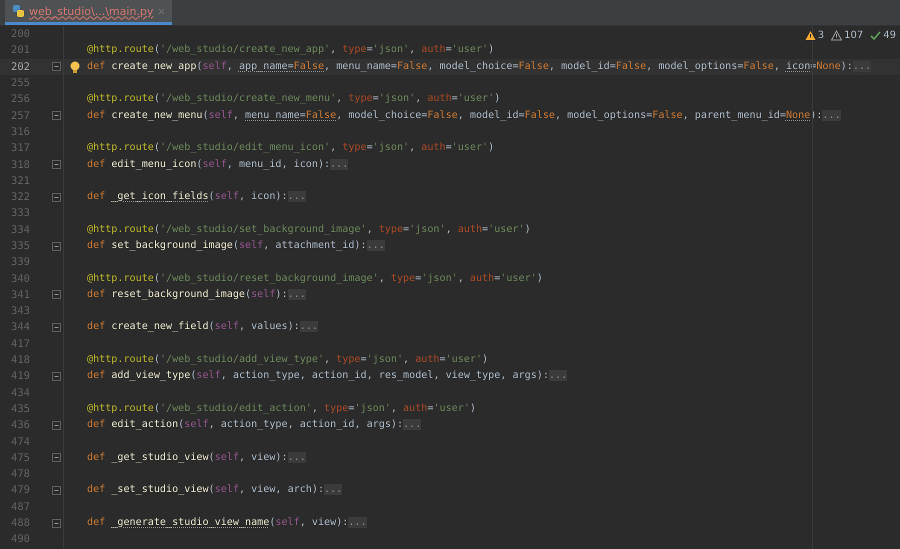  What do you see at coordinates (75, 66) in the screenshot?
I see `lightbulb-icon` at bounding box center [75, 66].